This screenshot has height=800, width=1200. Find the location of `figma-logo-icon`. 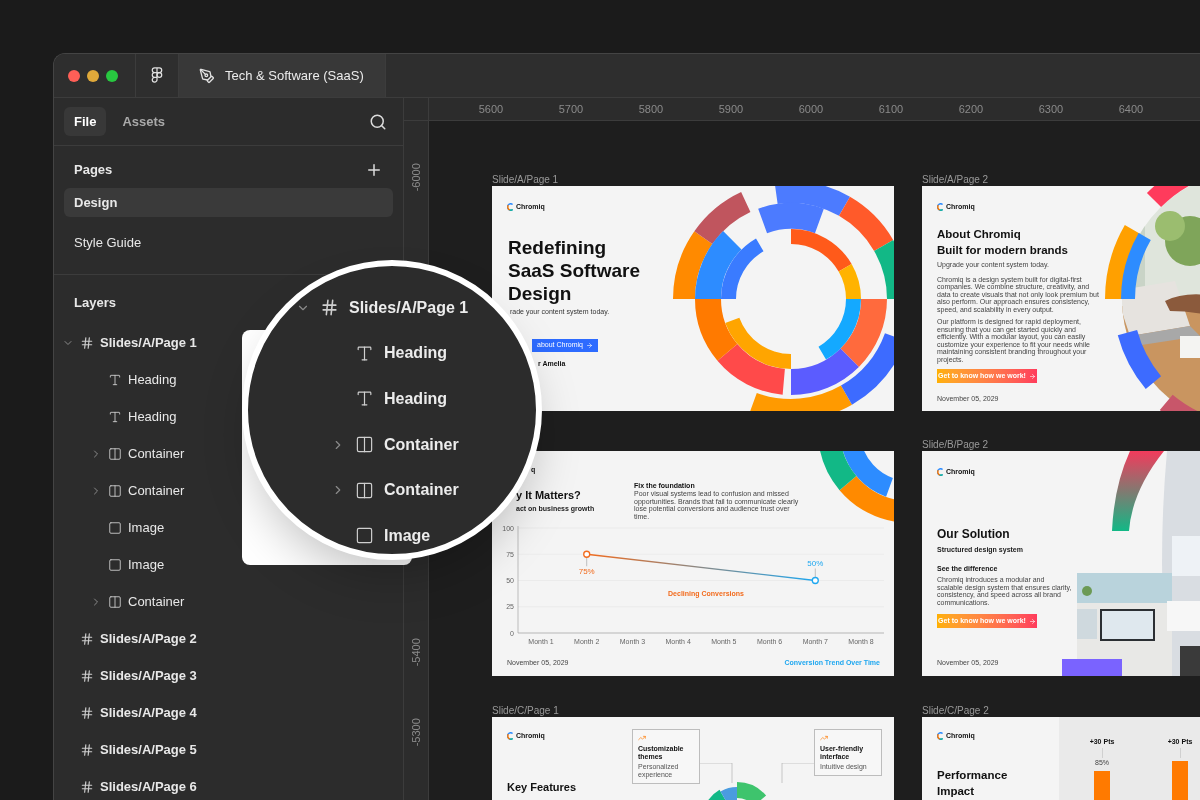

figma-logo-icon is located at coordinates (157, 75).